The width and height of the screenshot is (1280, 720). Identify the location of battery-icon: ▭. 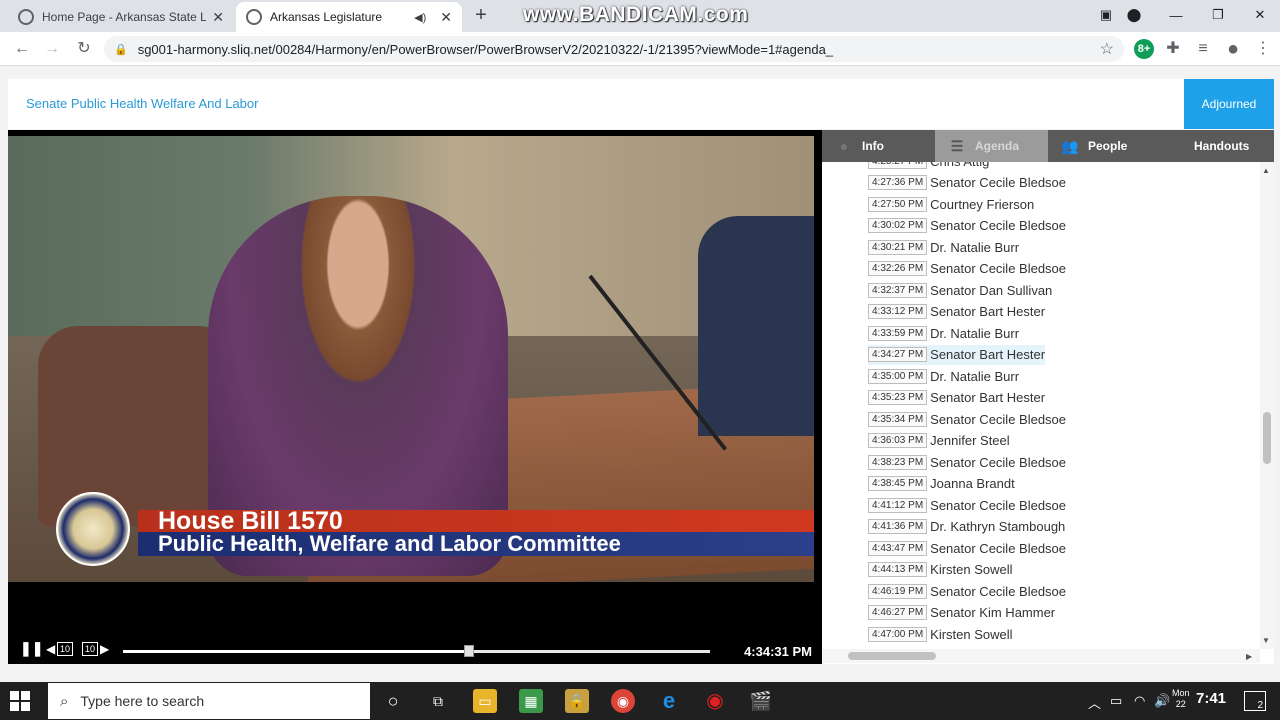
(1116, 701).